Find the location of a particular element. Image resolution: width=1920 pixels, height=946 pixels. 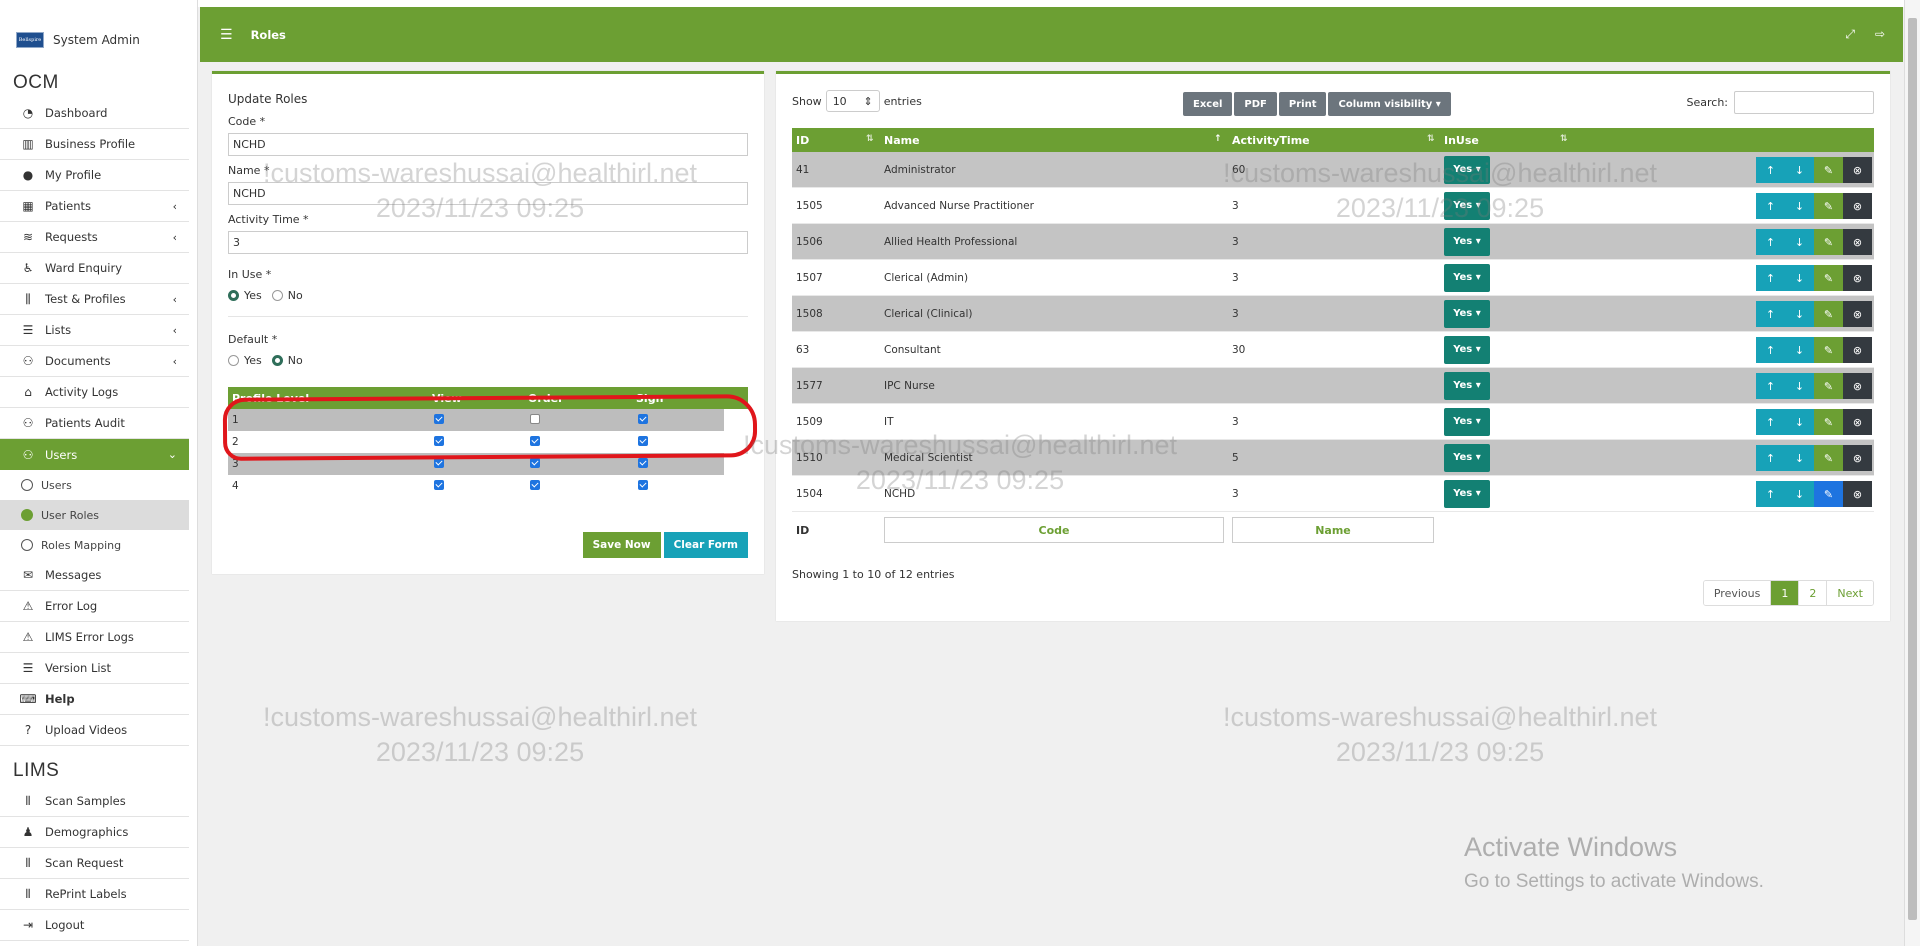

sidebar-item-patients: ▦ Patients ‹ is located at coordinates (94, 206).